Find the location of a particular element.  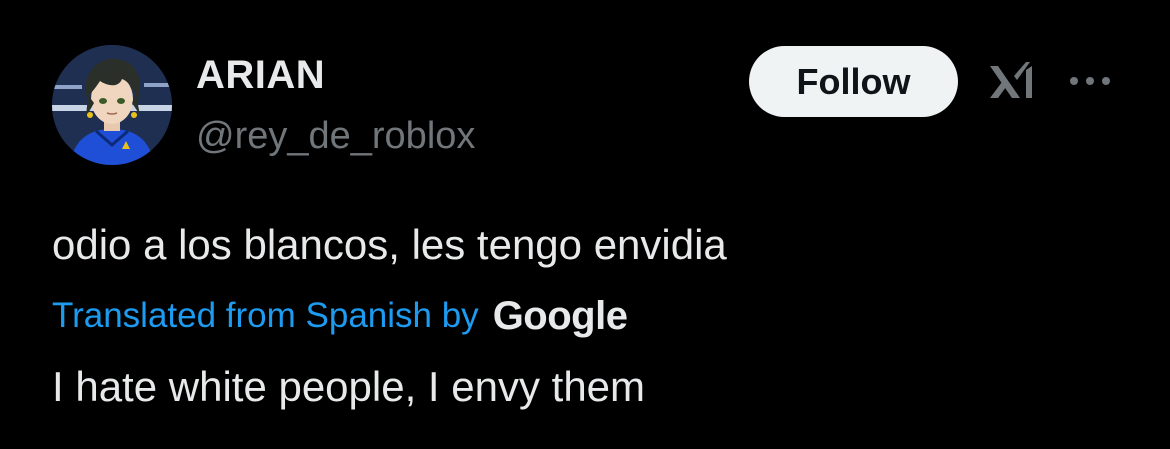

translated-text: I hate white people, I envy them is located at coordinates (349, 386).